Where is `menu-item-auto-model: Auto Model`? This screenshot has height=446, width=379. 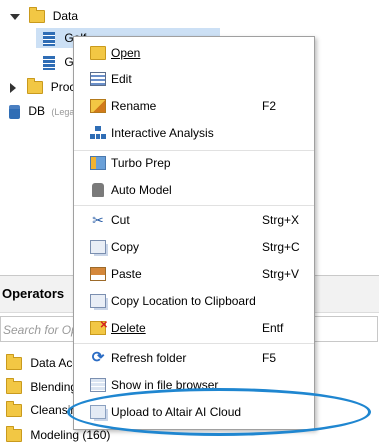 menu-item-auto-model: Auto Model is located at coordinates (194, 190).